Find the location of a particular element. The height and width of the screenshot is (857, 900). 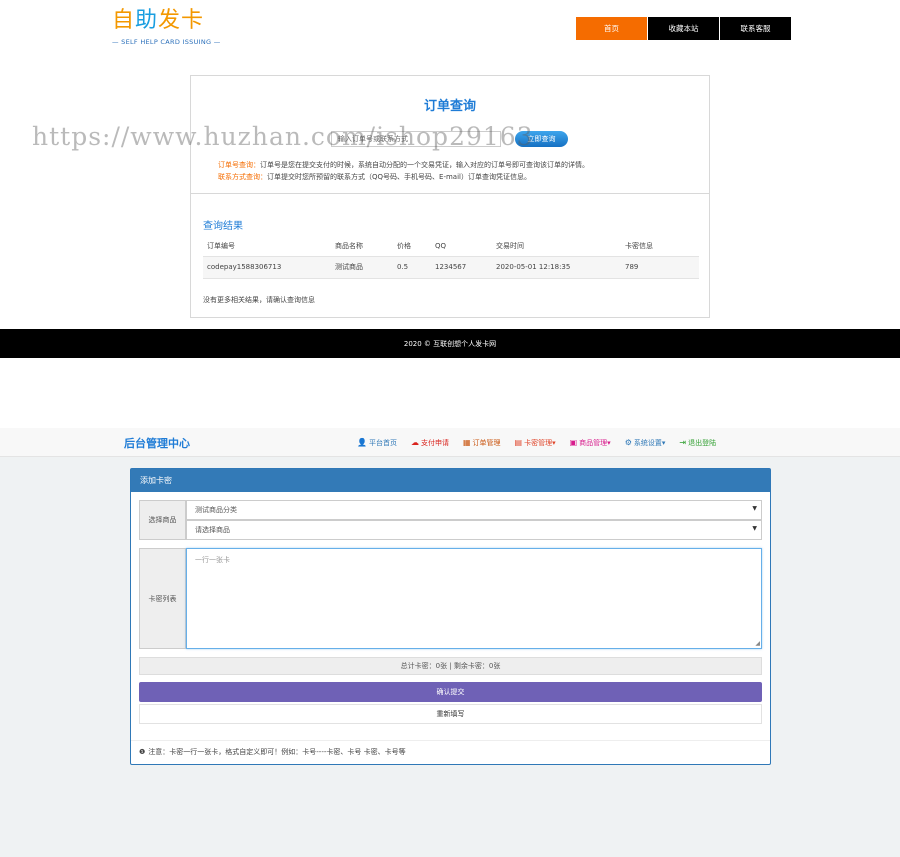

cell-qq: 1234567 is located at coordinates (461, 267).